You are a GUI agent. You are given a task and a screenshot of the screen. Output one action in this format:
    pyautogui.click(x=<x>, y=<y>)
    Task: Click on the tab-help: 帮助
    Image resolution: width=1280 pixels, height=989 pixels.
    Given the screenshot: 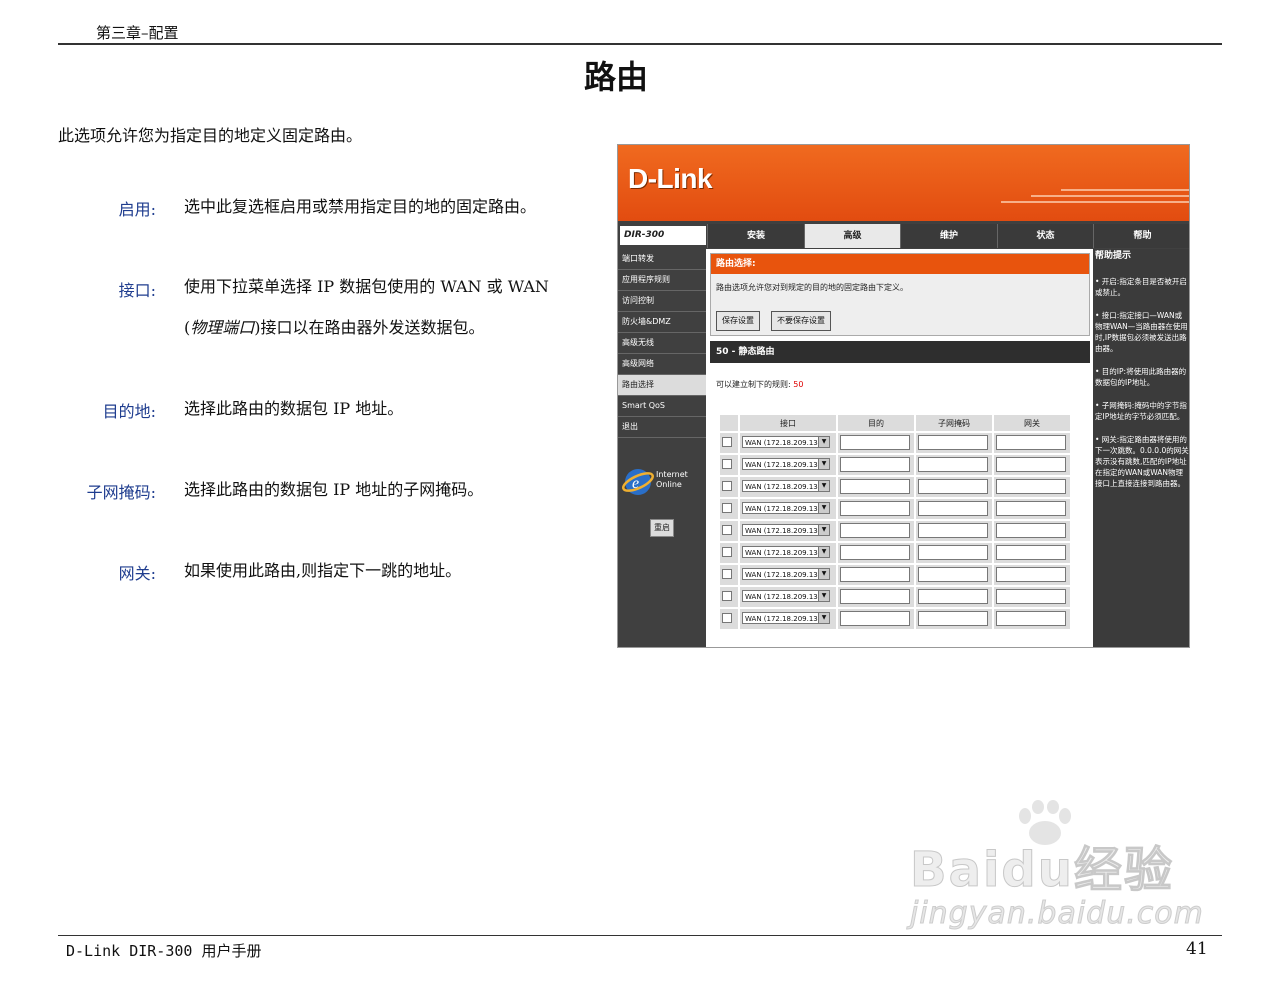 What is the action you would take?
    pyautogui.click(x=1141, y=236)
    